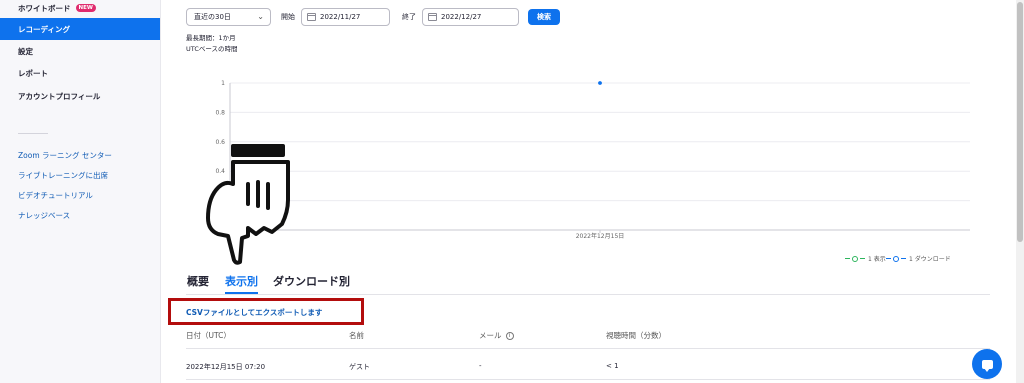 The width and height of the screenshot is (1024, 383). Describe the element at coordinates (208, 335) in the screenshot. I see `column-header-date: 日付（UTC）` at that location.